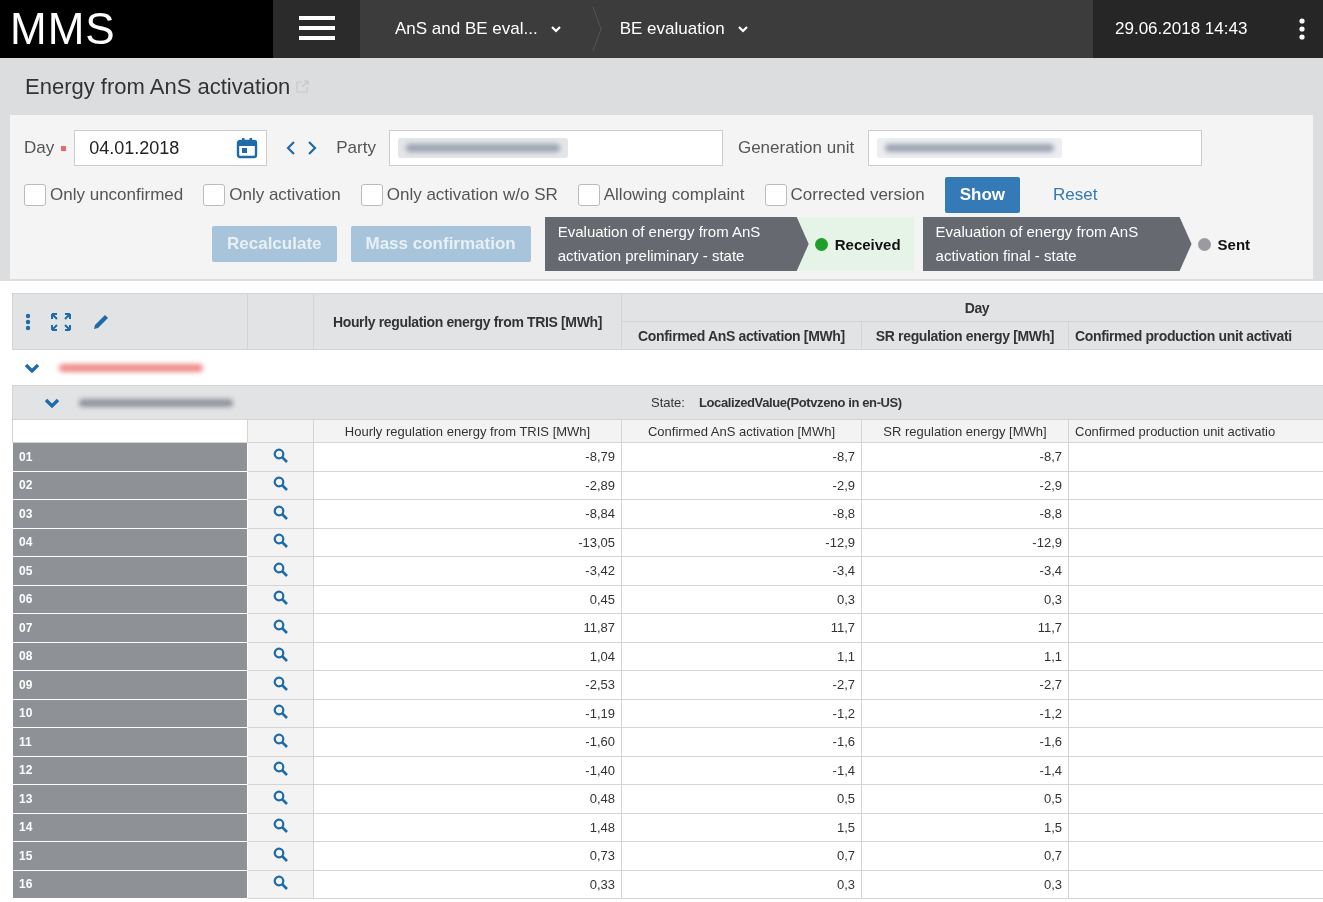 Image resolution: width=1323 pixels, height=902 pixels. I want to click on table-cell: -8,84, so click(467, 513).